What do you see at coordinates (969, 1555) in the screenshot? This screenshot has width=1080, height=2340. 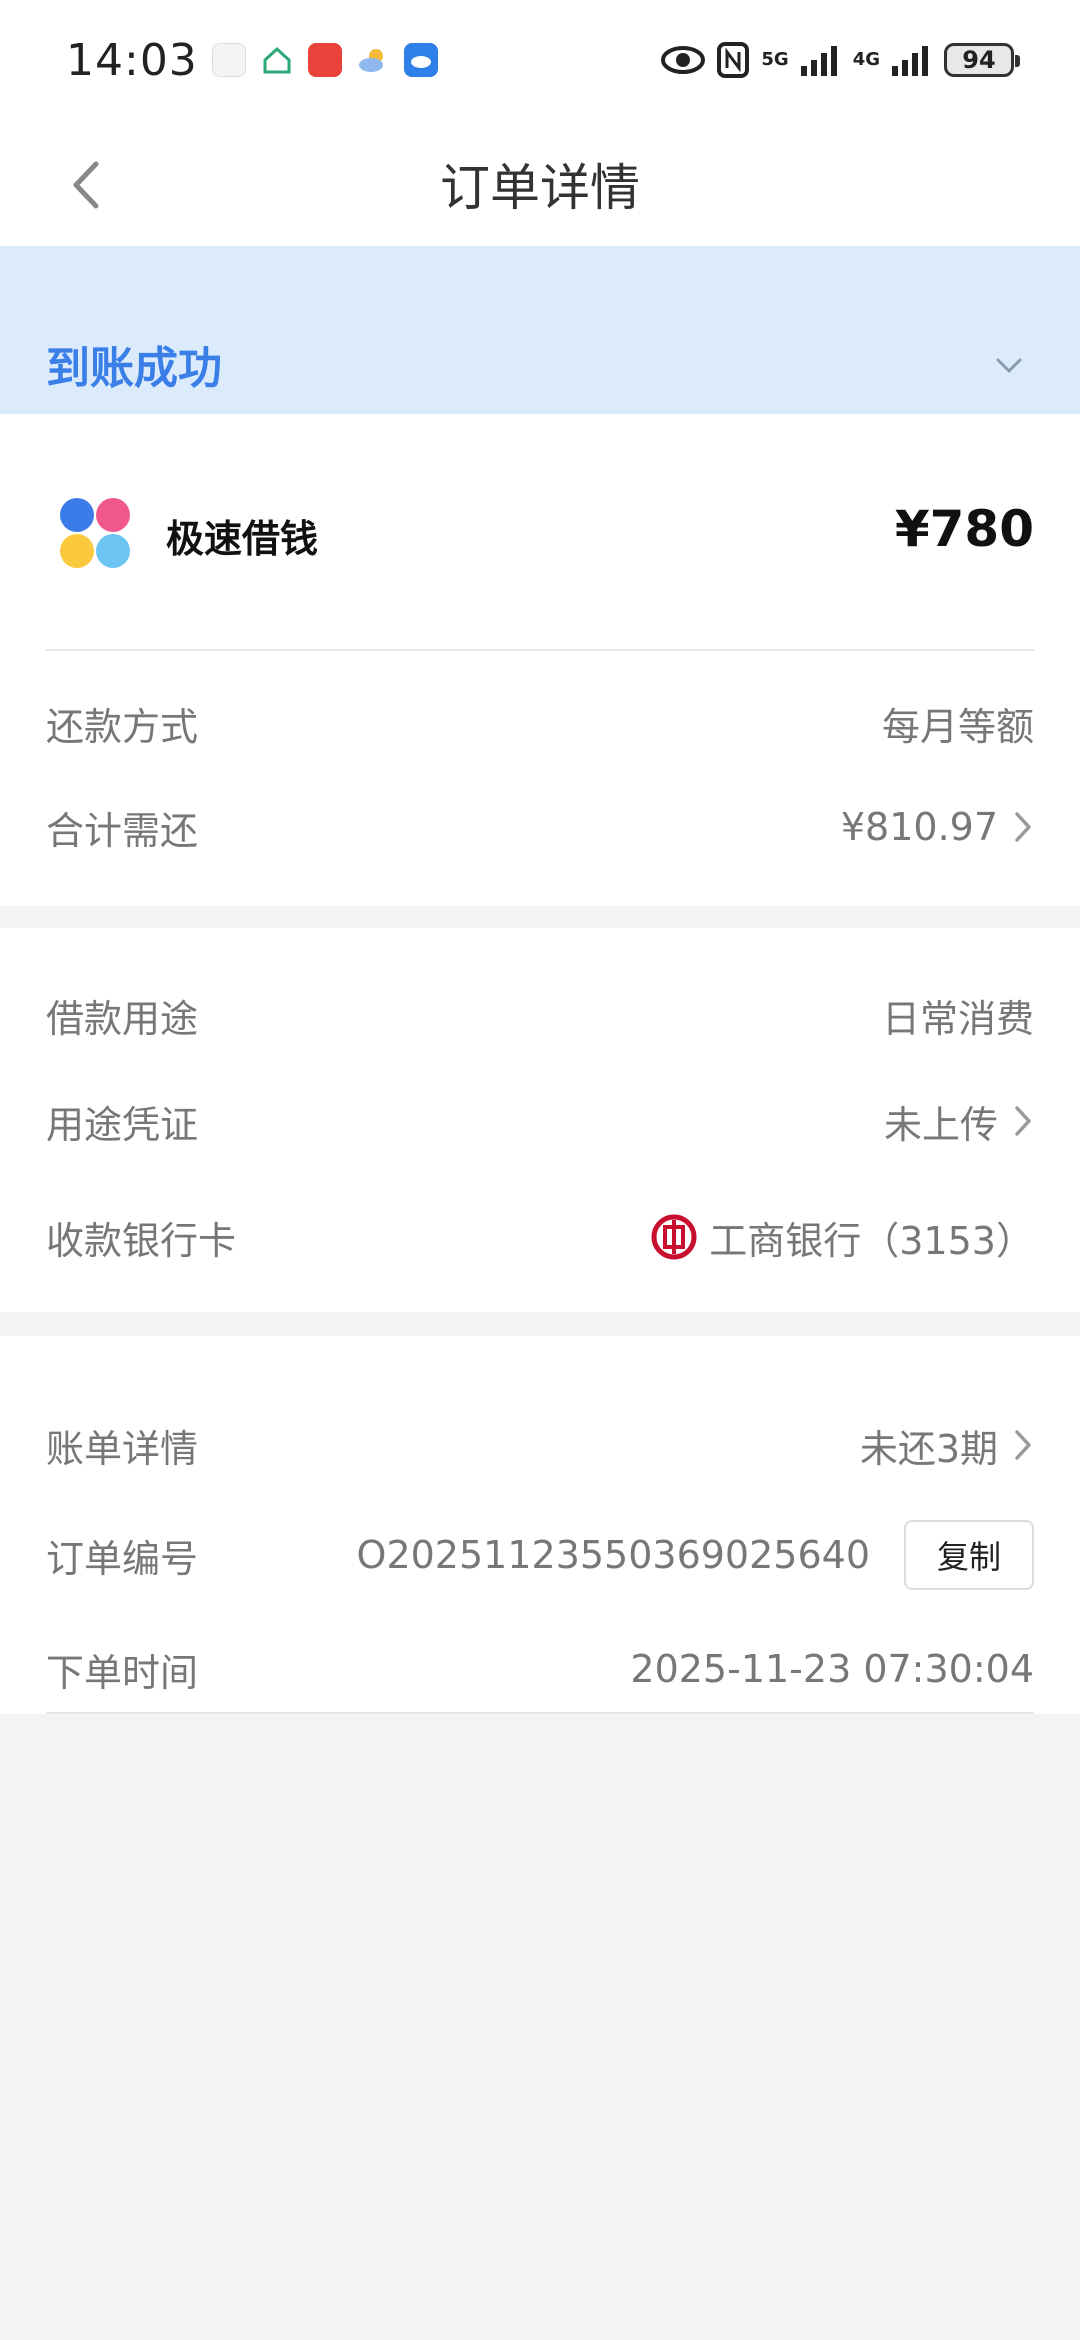 I see `copy-button: 复制` at bounding box center [969, 1555].